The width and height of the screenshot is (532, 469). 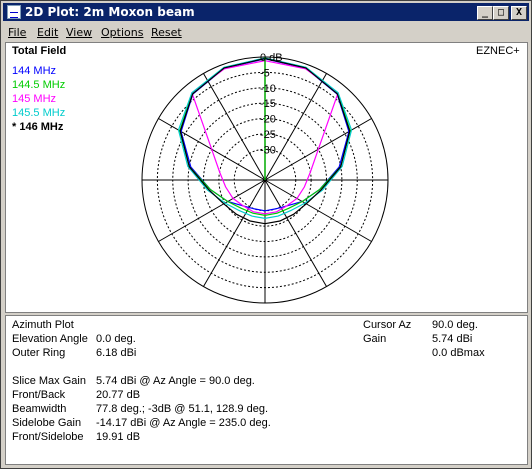 I want to click on ring-label: -5, so click(x=265, y=73).